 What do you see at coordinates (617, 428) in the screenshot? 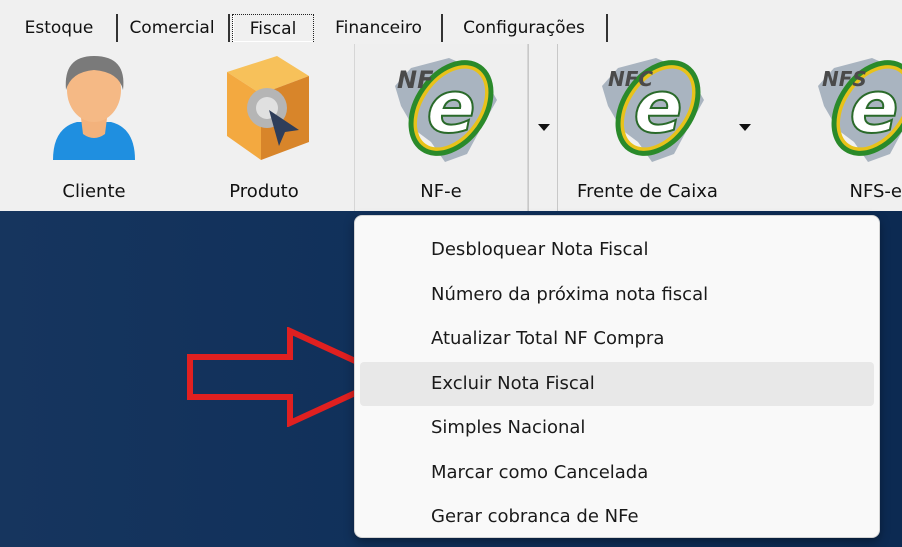
I see `menu-item-simples-nacional: Simples Nacional` at bounding box center [617, 428].